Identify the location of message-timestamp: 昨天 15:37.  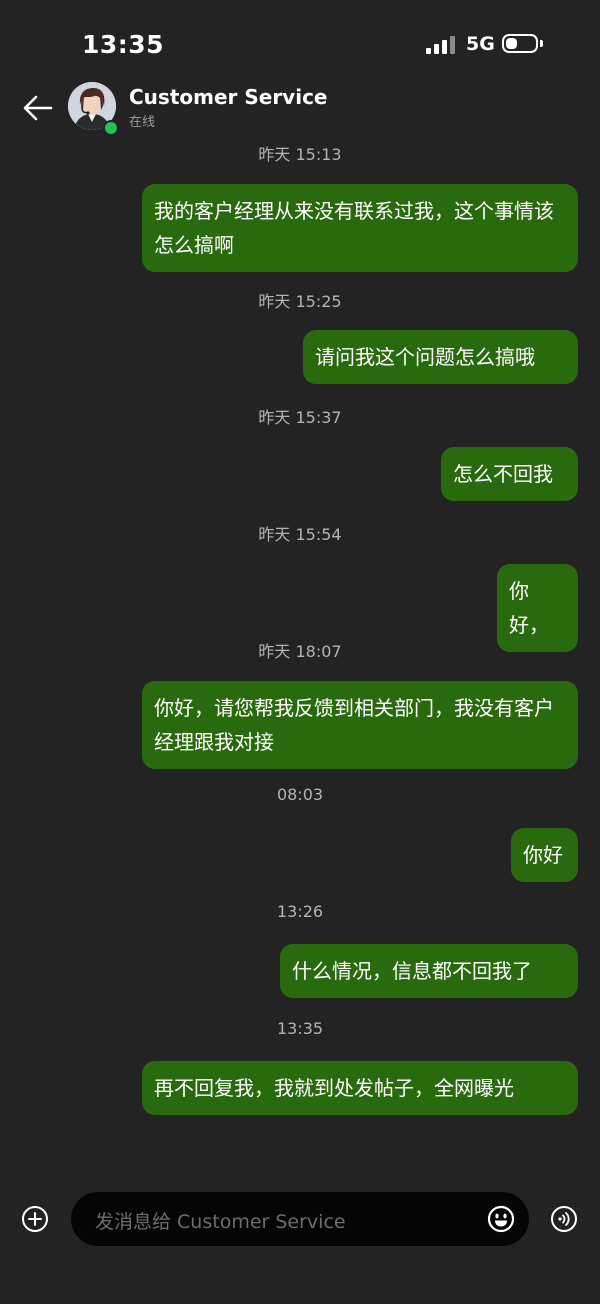
(300, 417).